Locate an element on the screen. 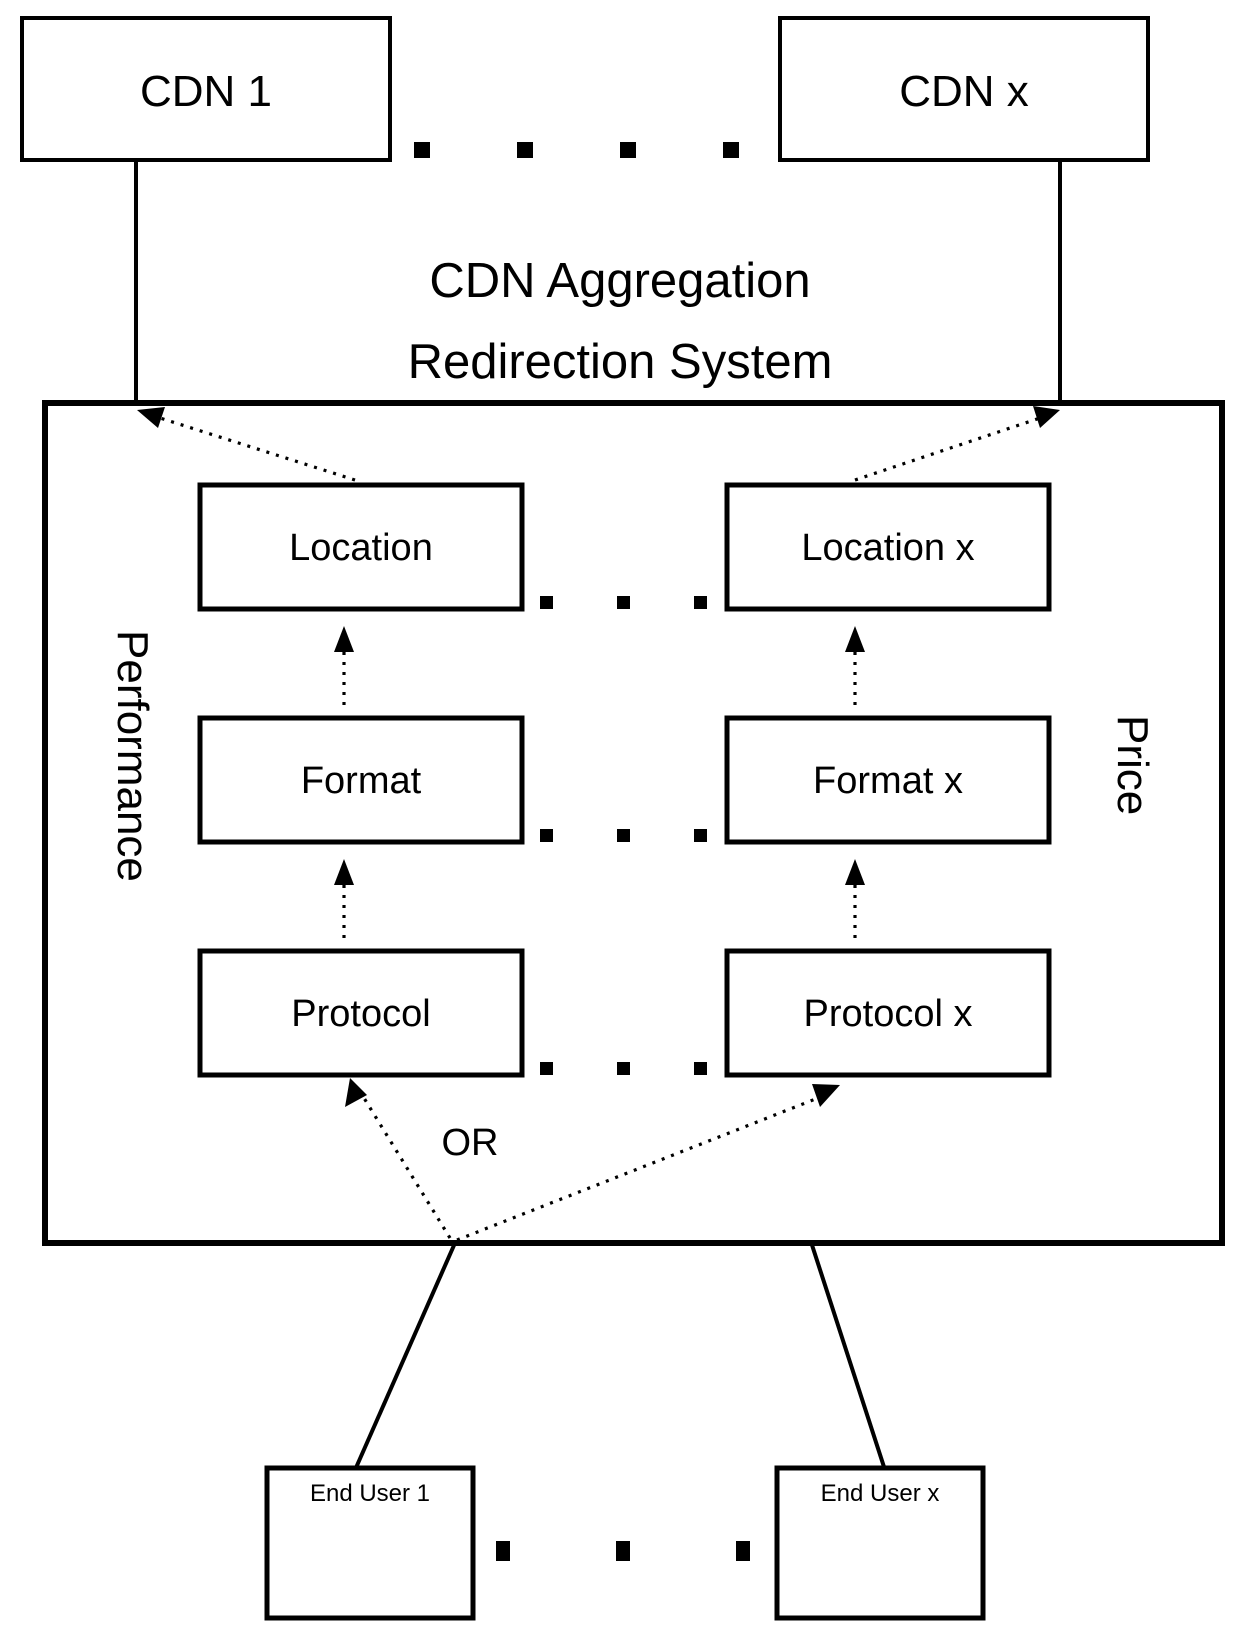  cdn-1-label: CDN 1 is located at coordinates (206, 91).